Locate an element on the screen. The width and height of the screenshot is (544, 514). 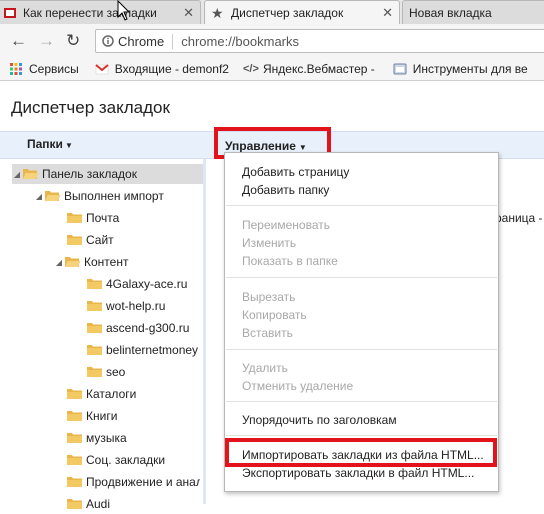
address-bar: Chrome chrome://bookmarks is located at coordinates (319, 41).